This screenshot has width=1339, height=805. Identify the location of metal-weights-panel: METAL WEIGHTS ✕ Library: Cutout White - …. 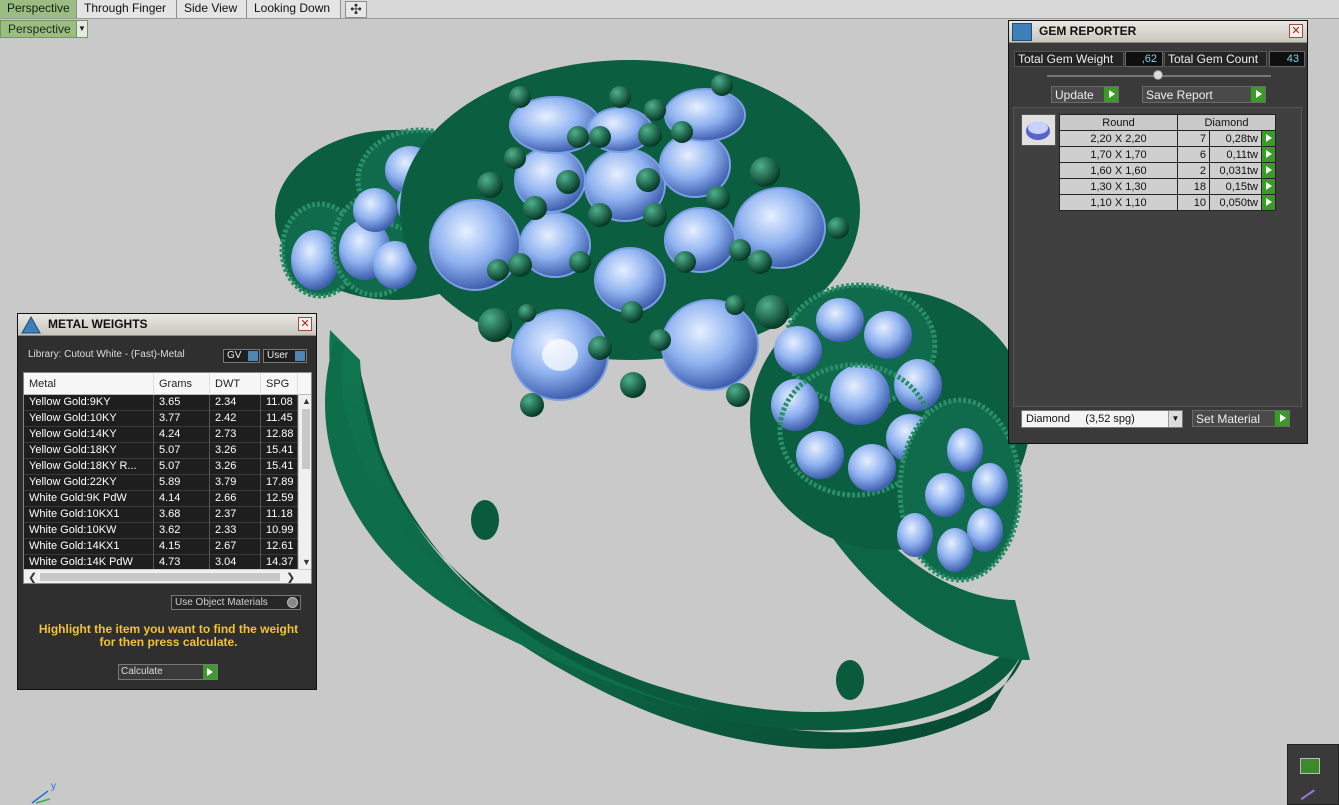
(167, 501).